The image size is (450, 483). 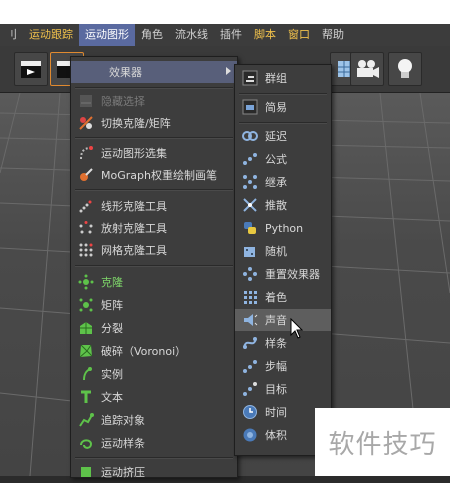 What do you see at coordinates (86, 123) in the screenshot?
I see `toggle-icon` at bounding box center [86, 123].